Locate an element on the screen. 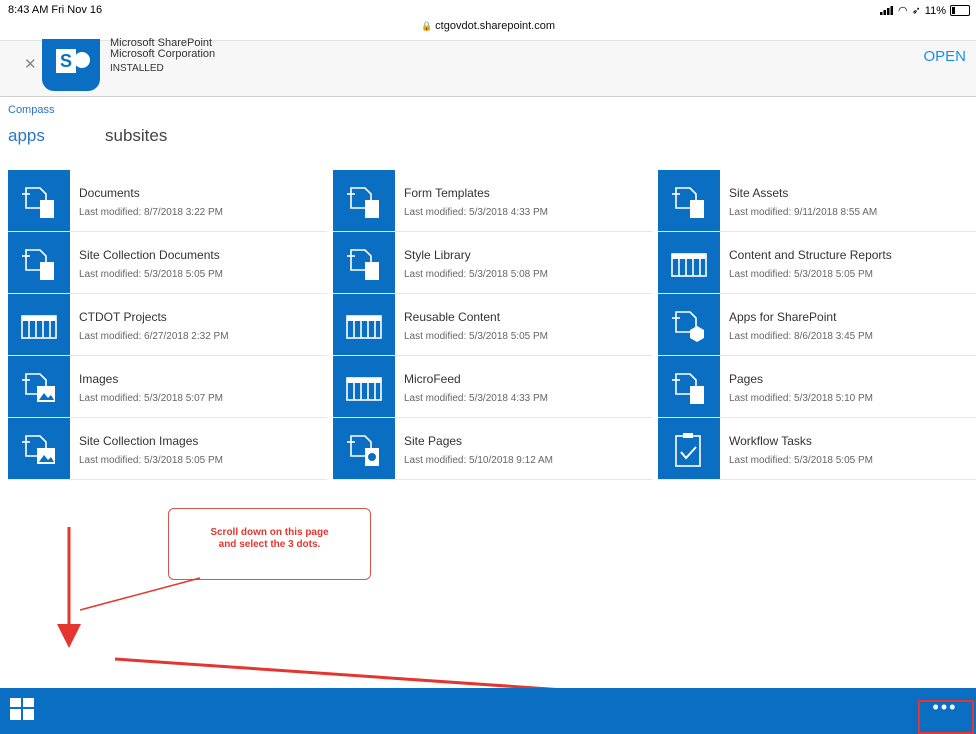  bottom-toolbar: ••• is located at coordinates (488, 711).